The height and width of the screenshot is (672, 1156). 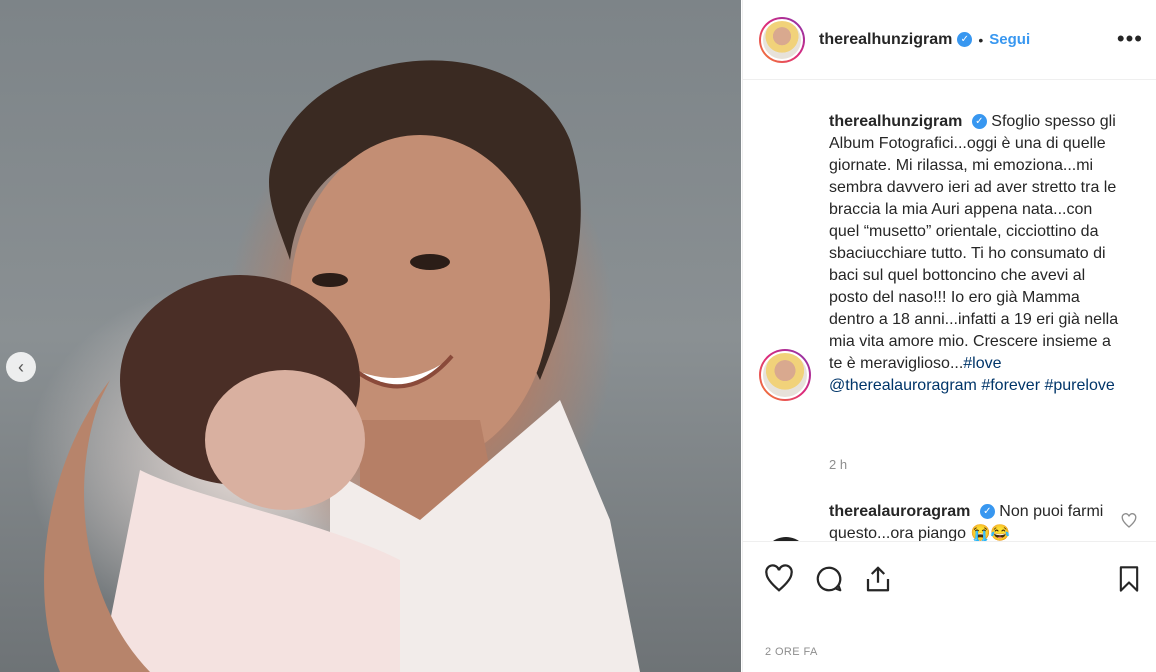 What do you see at coordinates (829, 579) in the screenshot?
I see `comment-icon` at bounding box center [829, 579].